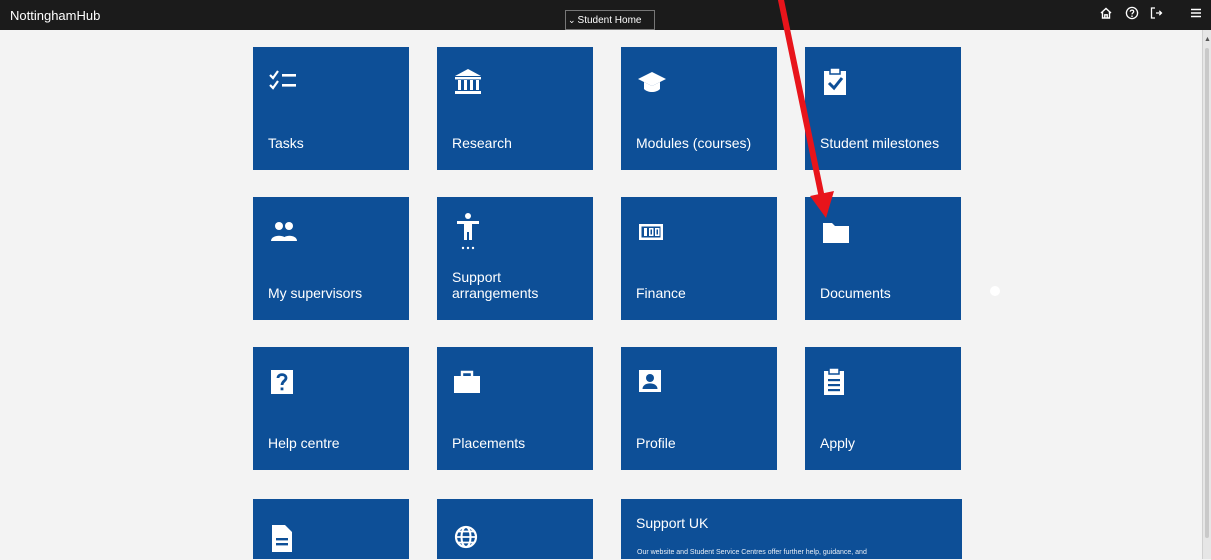  Describe the element at coordinates (331, 108) in the screenshot. I see `tile-tasks: Tasks` at that location.